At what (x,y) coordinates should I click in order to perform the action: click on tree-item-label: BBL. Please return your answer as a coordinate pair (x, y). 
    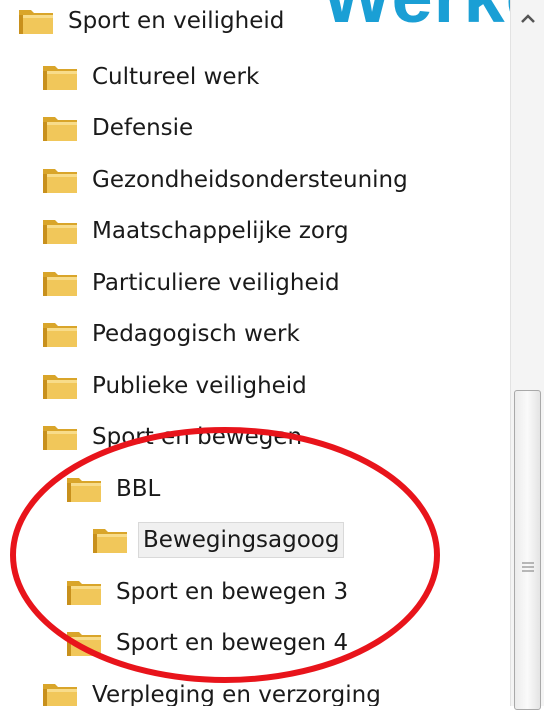
    Looking at the image, I should click on (138, 488).